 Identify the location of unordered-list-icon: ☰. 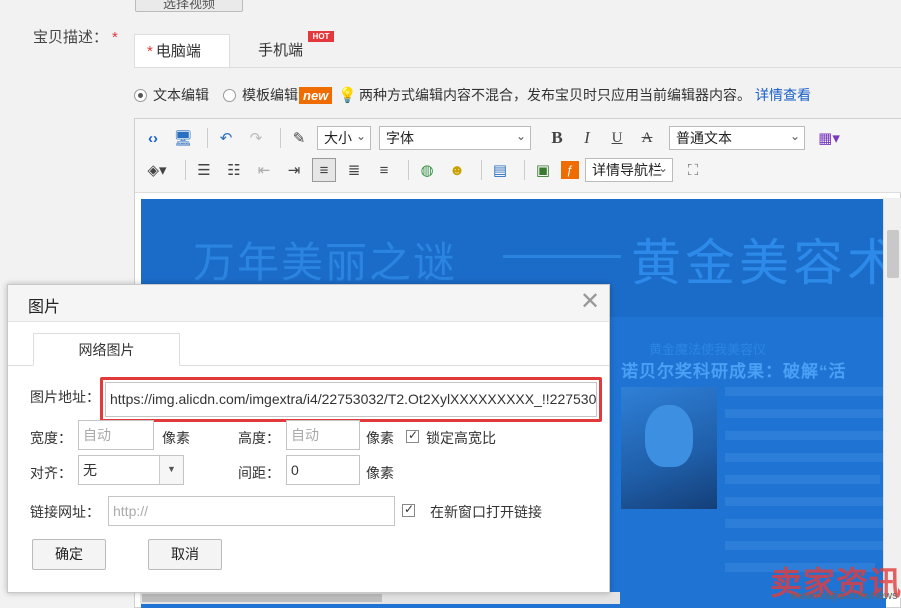
(204, 170).